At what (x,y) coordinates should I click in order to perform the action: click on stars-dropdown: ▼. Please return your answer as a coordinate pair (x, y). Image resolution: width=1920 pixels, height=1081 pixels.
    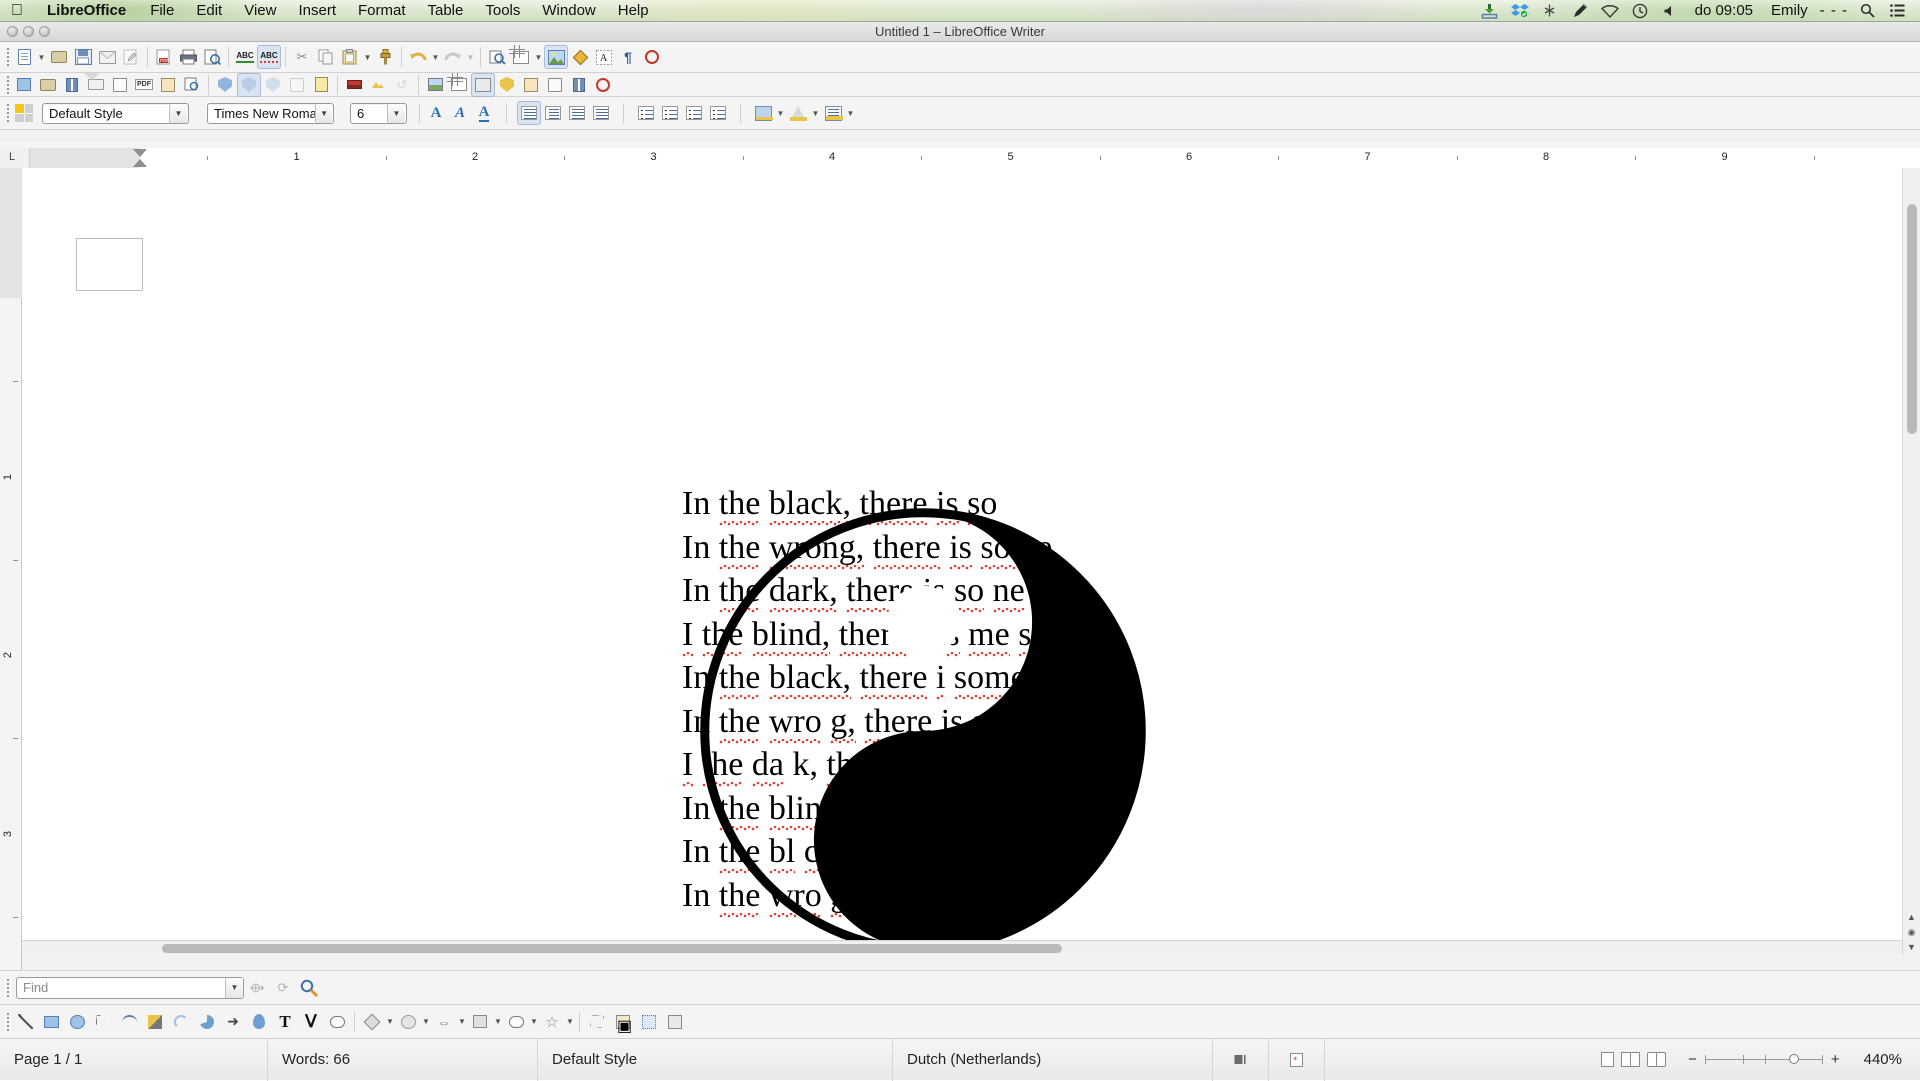
    Looking at the image, I should click on (570, 1022).